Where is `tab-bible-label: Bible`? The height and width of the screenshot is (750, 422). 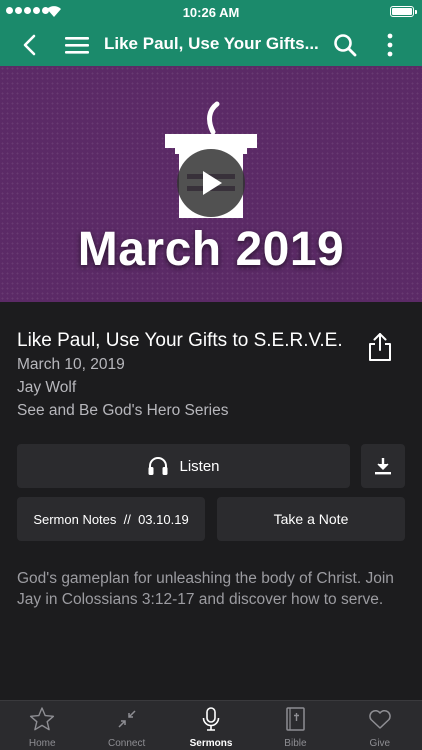
tab-bible-label: Bible is located at coordinates (295, 743).